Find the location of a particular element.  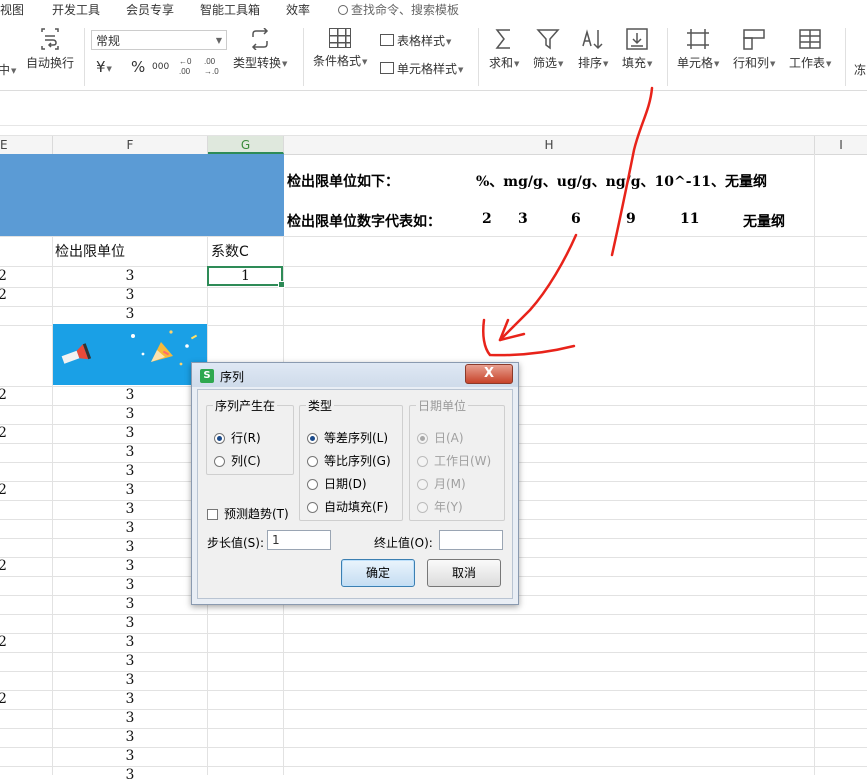

cancel-button: 取消 is located at coordinates (464, 573).